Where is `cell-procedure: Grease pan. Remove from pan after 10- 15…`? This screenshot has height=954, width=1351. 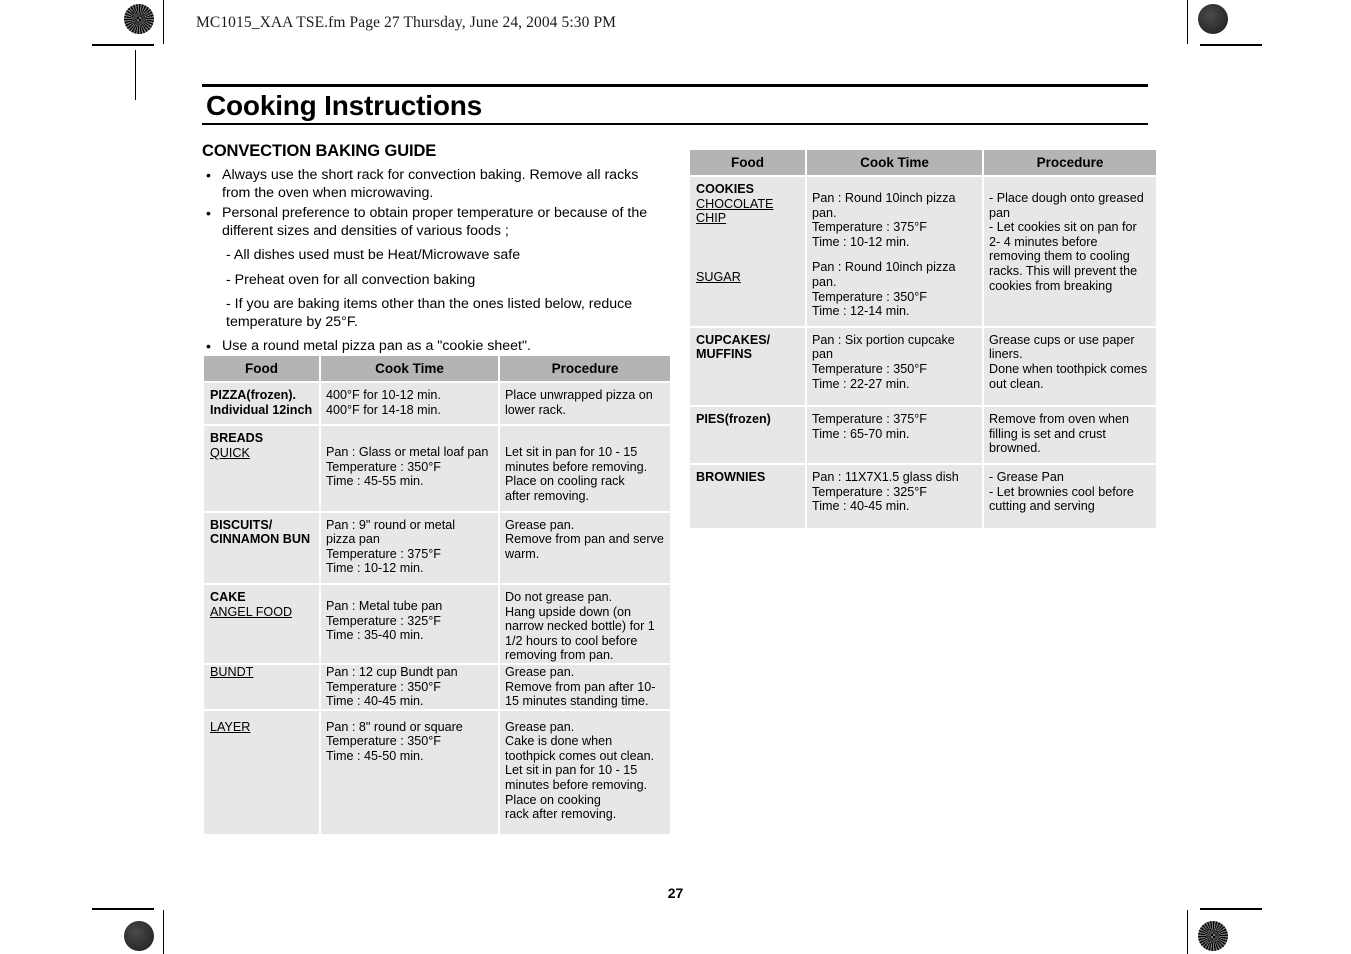
cell-procedure: Grease pan. Remove from pan after 10- 15… is located at coordinates (585, 686).